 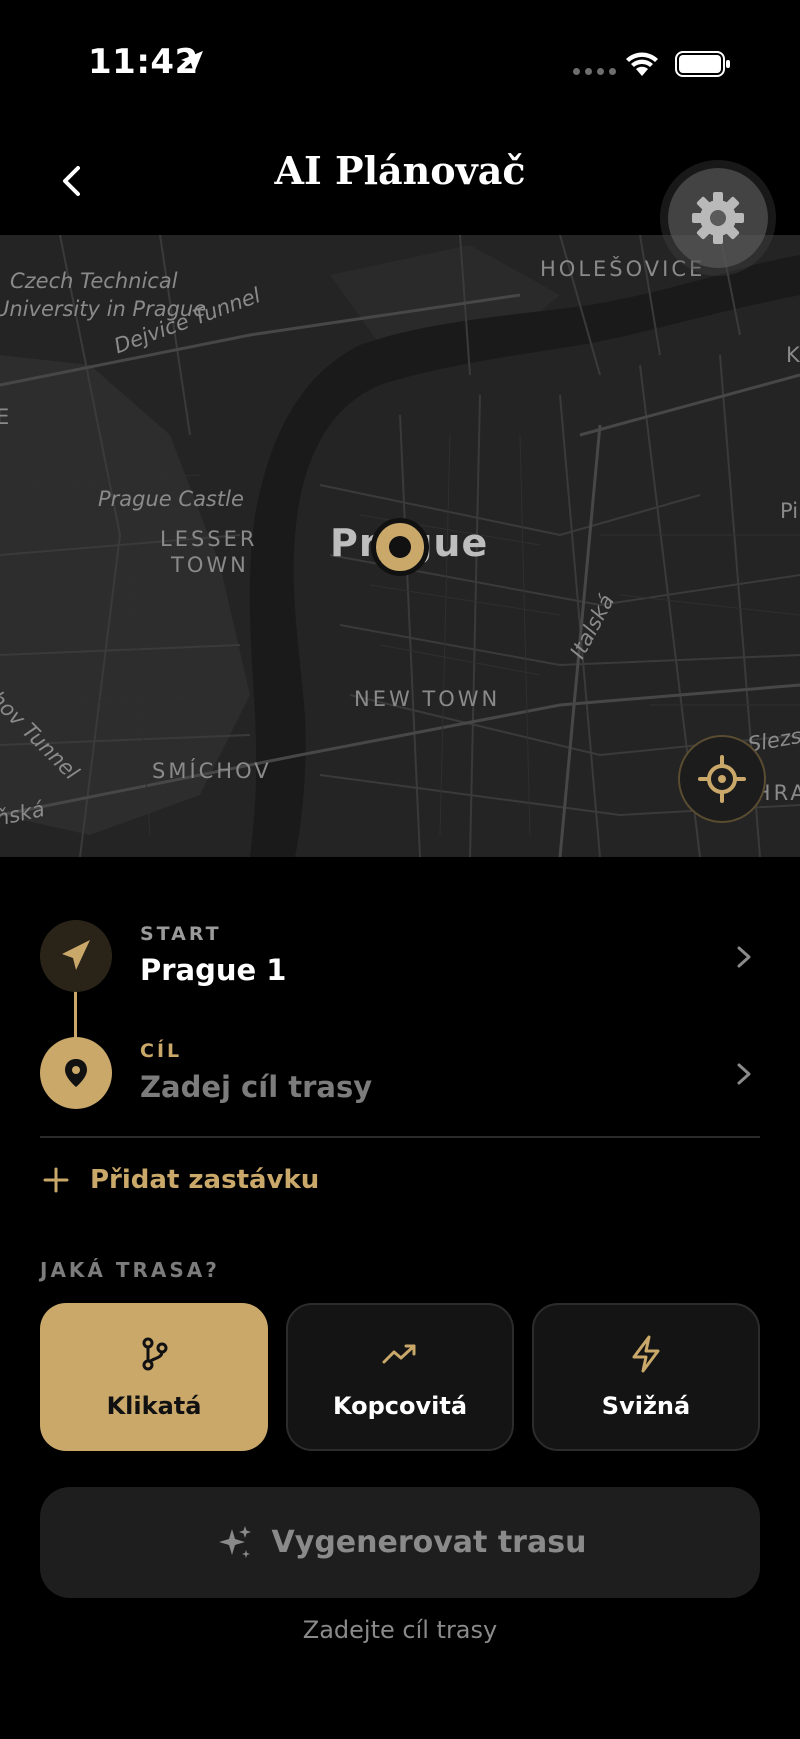 I want to click on locate-me-button, so click(x=722, y=779).